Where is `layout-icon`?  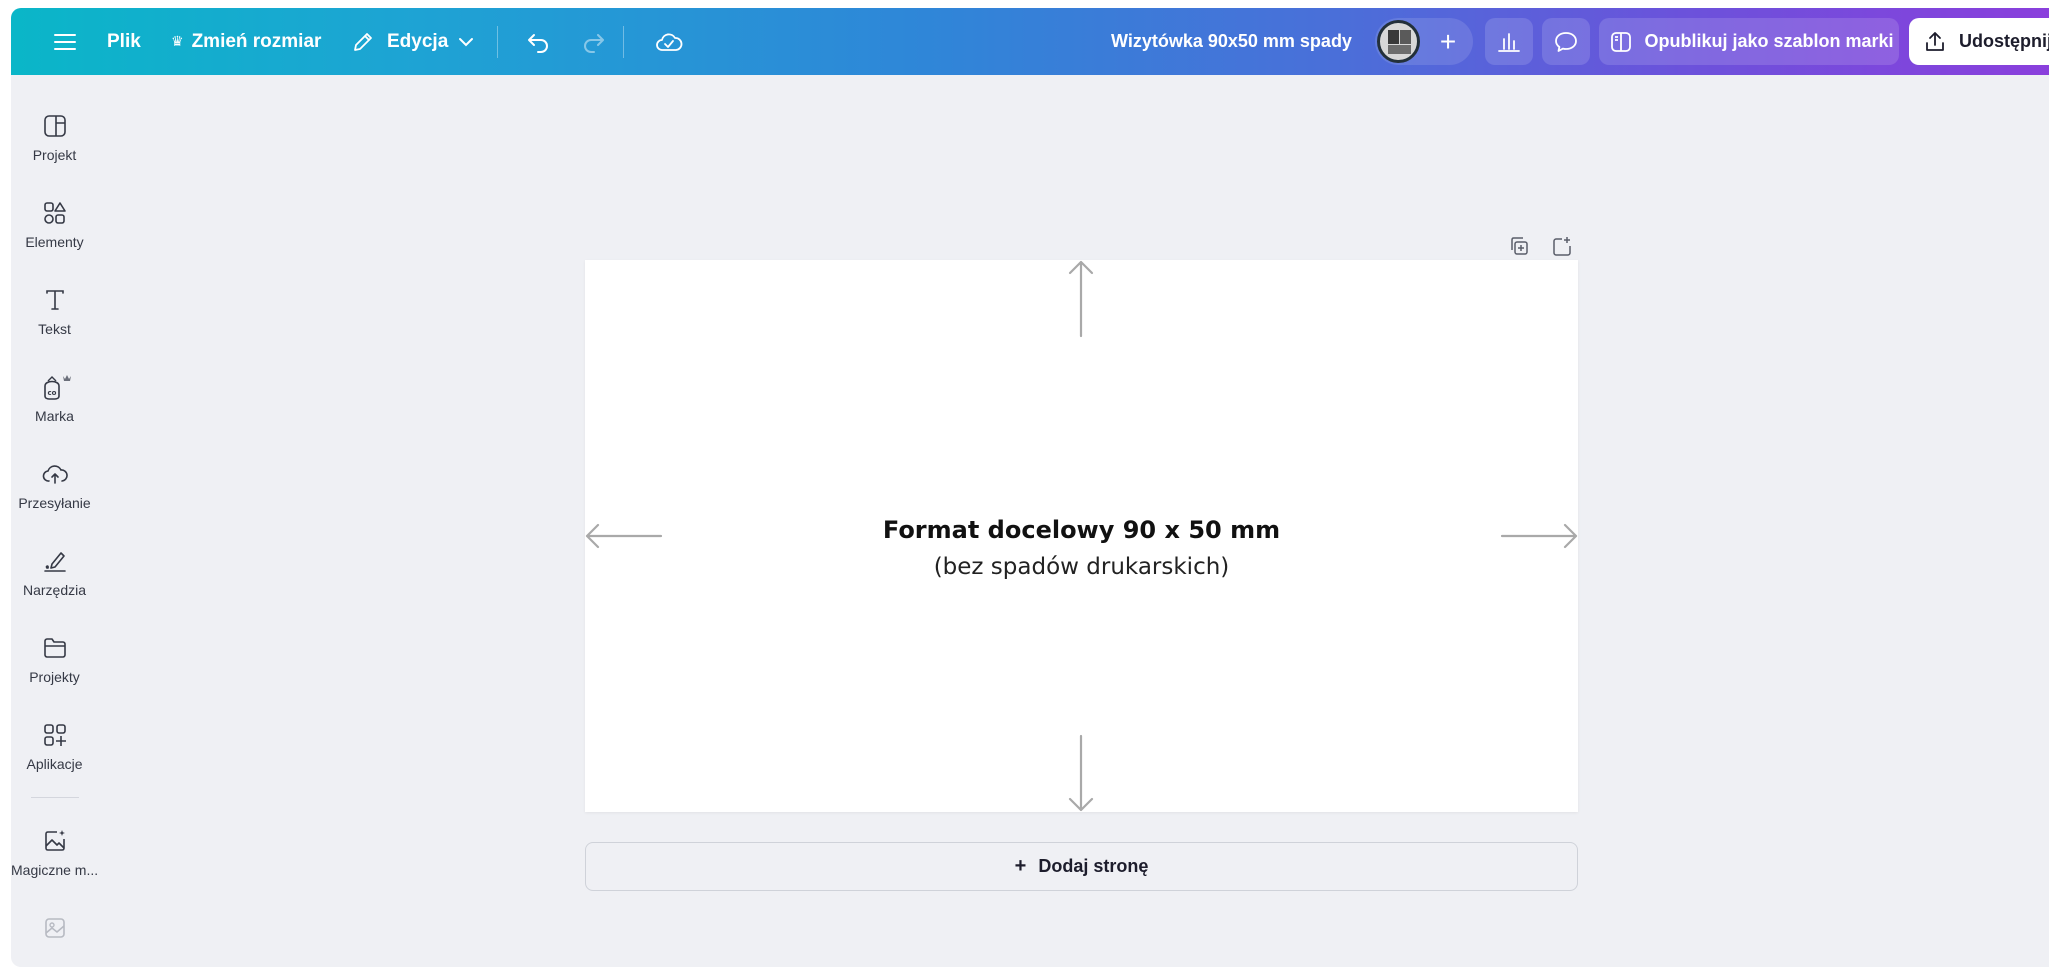
layout-icon is located at coordinates (54, 126).